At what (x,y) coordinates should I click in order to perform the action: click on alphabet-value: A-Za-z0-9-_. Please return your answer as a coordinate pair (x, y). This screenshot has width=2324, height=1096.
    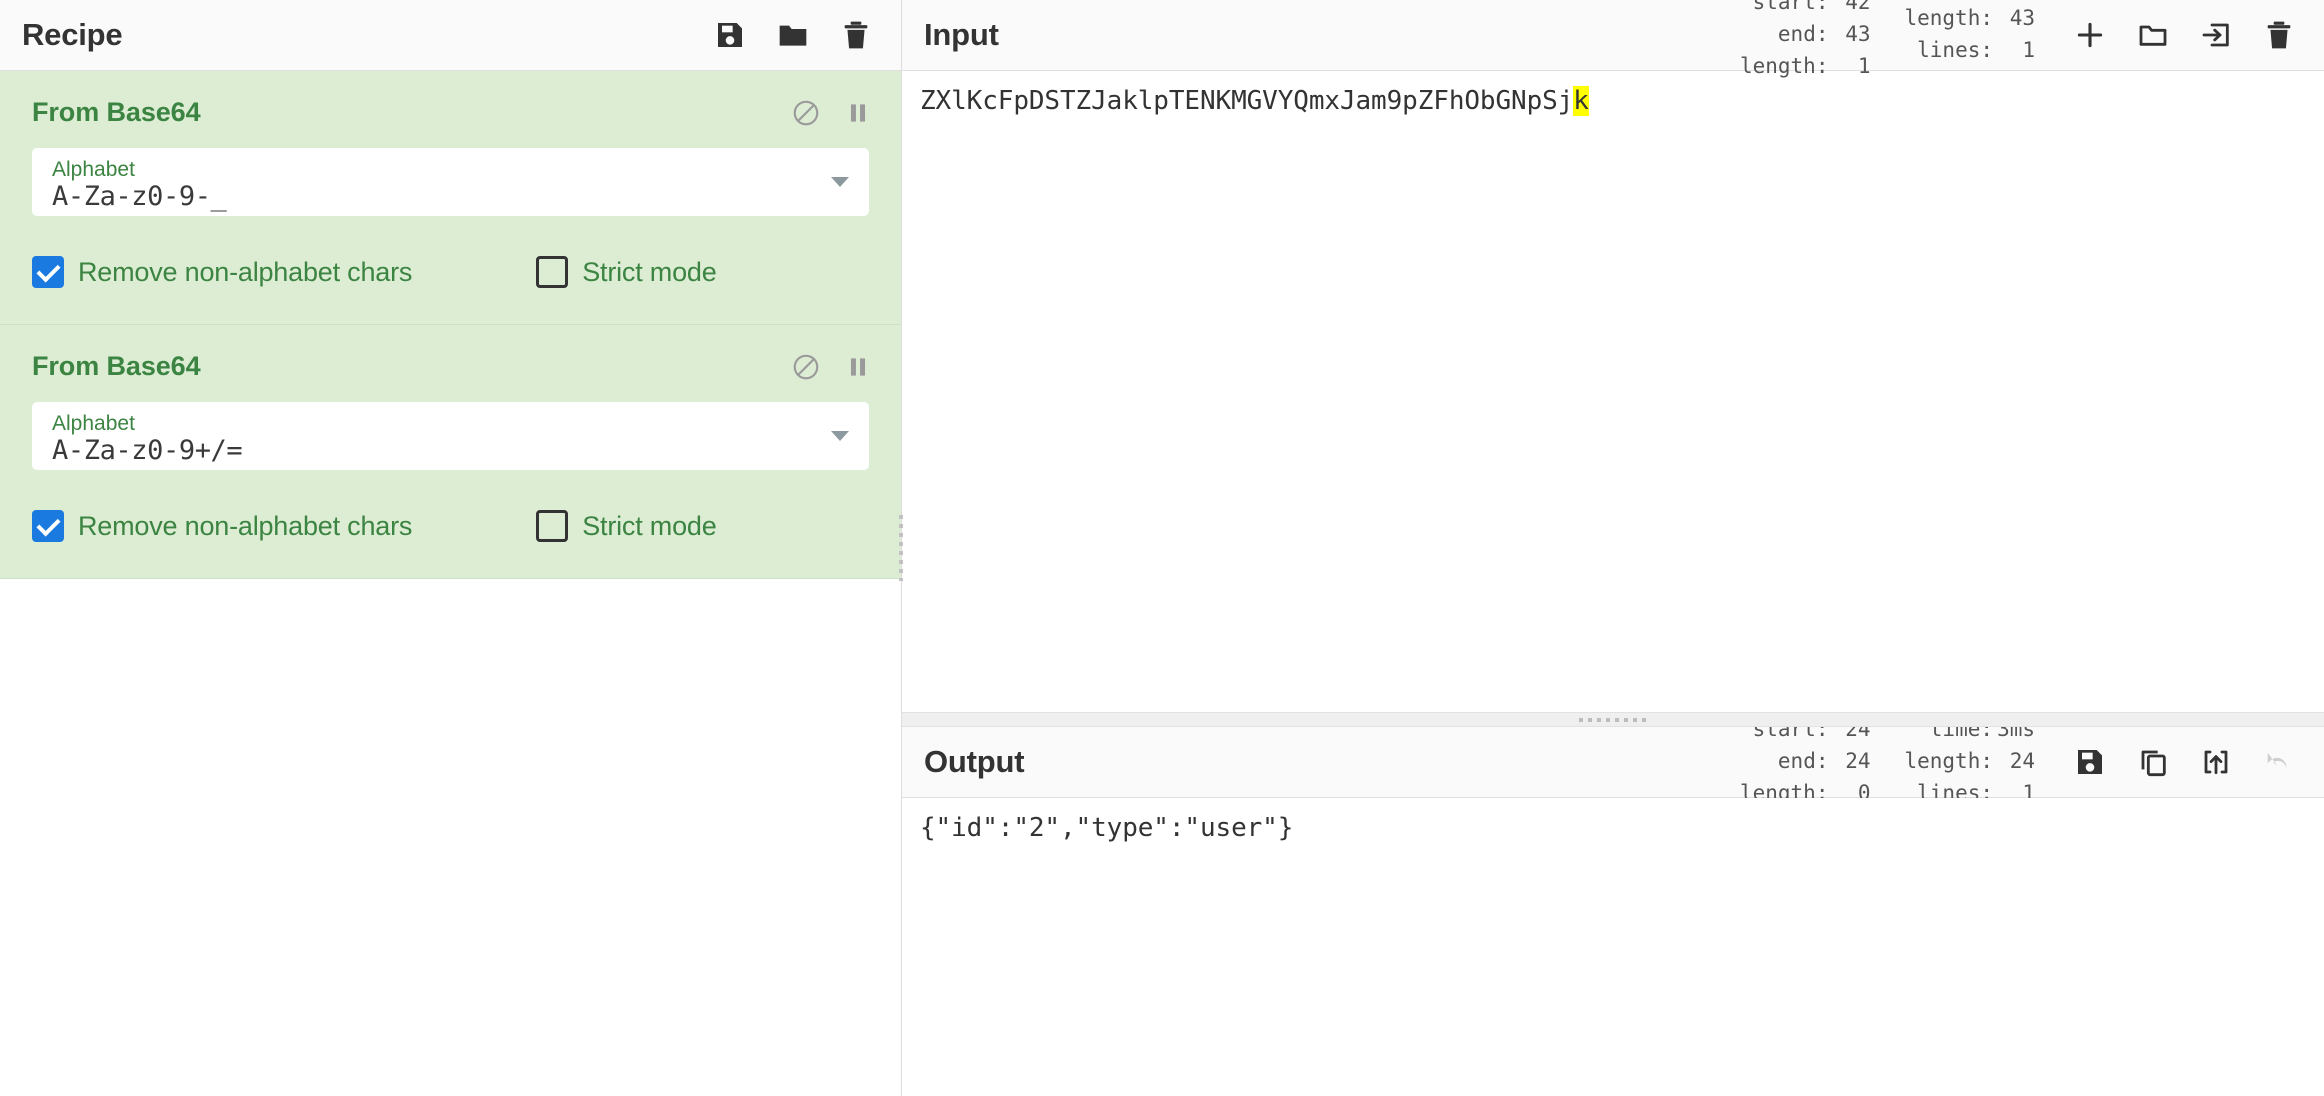
    Looking at the image, I should click on (139, 197).